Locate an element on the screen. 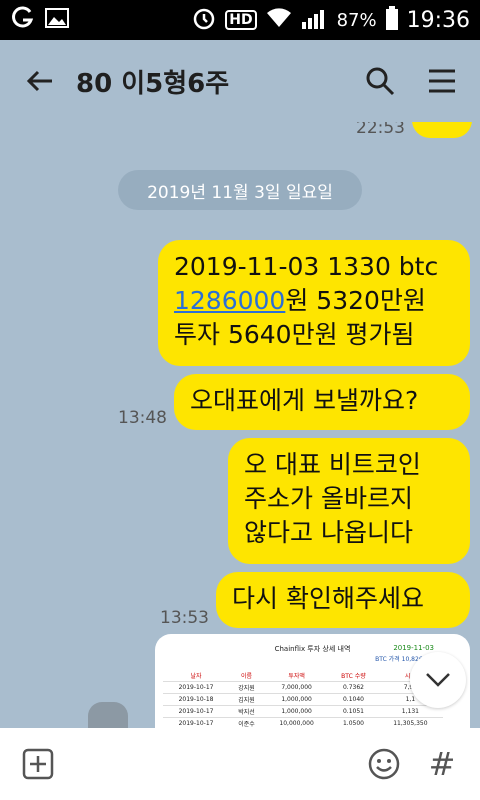  hd-icon: HD is located at coordinates (241, 20).